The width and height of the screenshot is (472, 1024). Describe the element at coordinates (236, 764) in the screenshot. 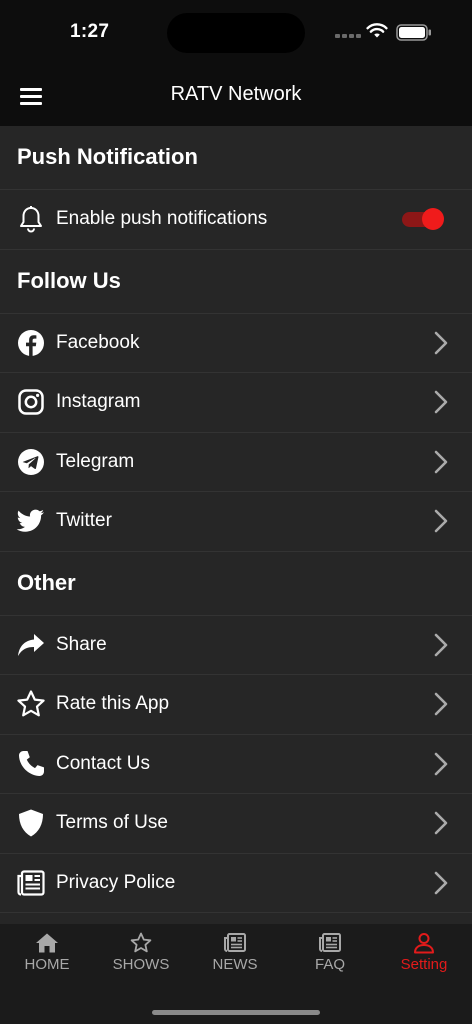

I see `other-item-contact: Contact Us` at that location.